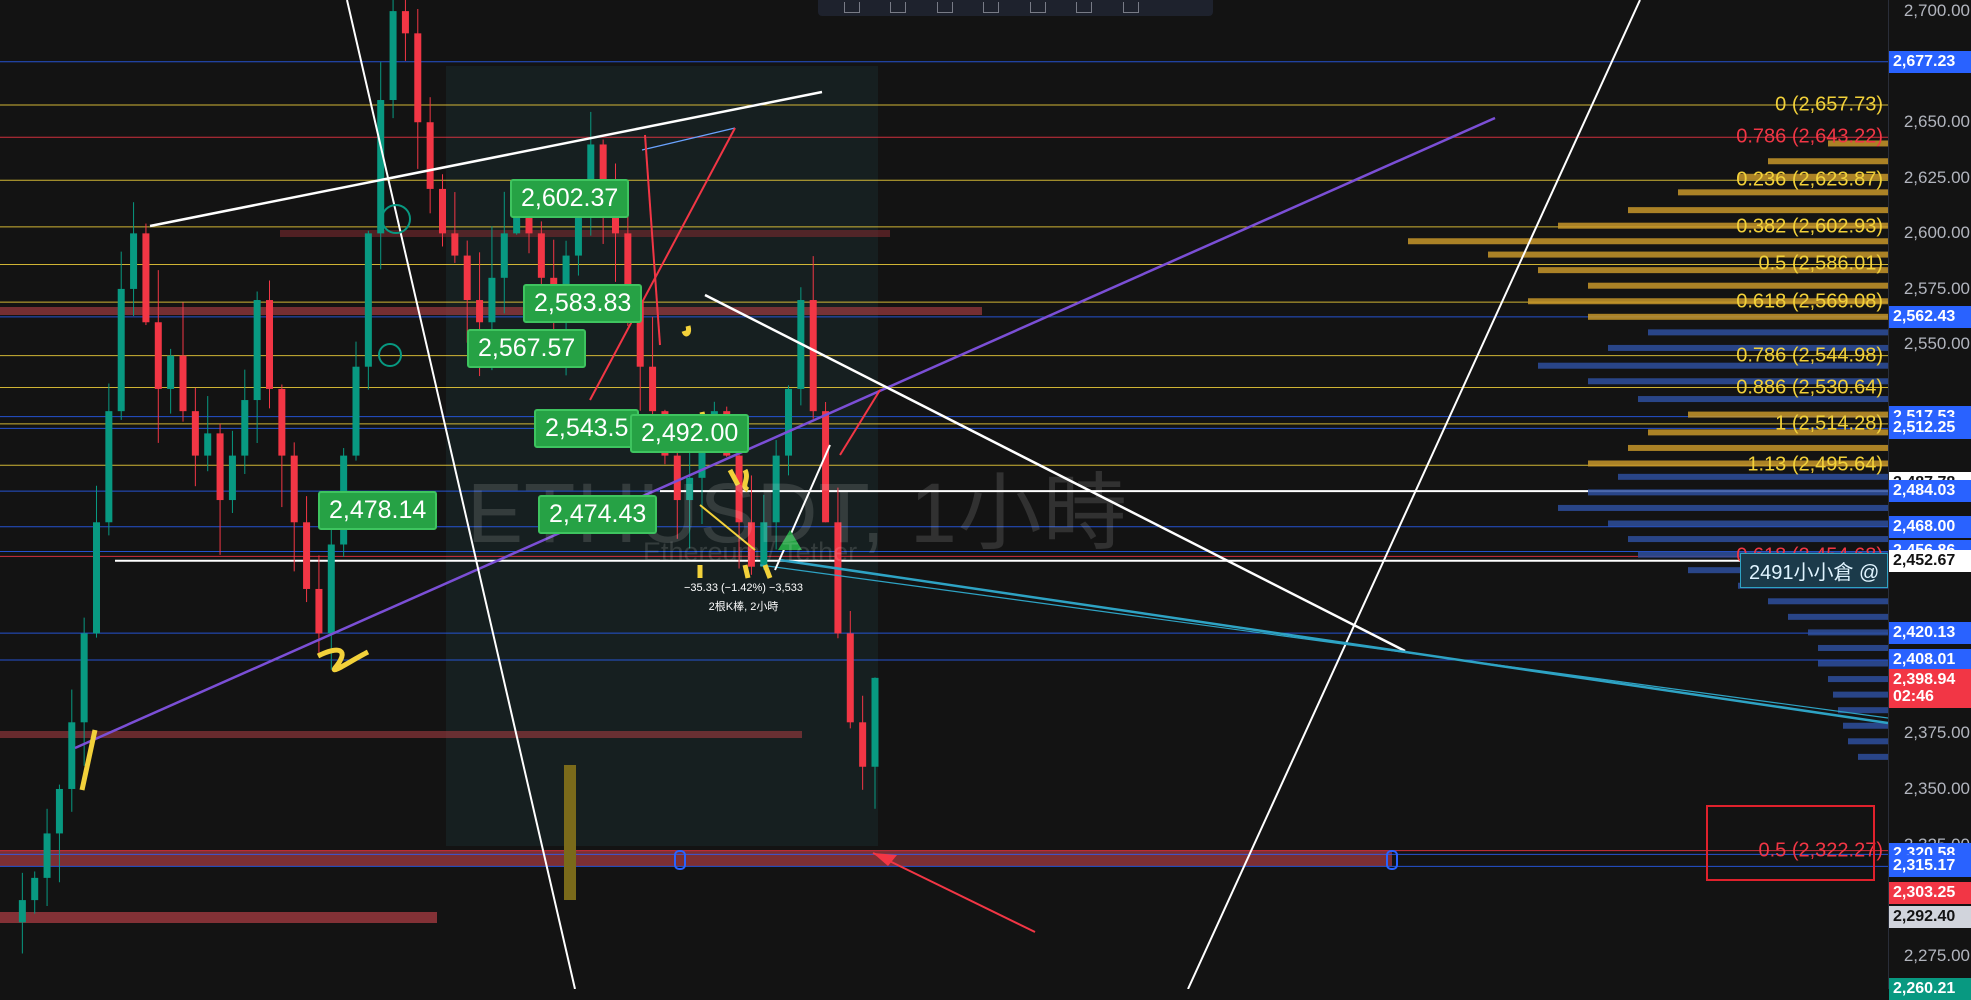  Describe the element at coordinates (1809, 387) in the screenshot. I see `fib-level-label: 0.886 (2,530.64)` at that location.